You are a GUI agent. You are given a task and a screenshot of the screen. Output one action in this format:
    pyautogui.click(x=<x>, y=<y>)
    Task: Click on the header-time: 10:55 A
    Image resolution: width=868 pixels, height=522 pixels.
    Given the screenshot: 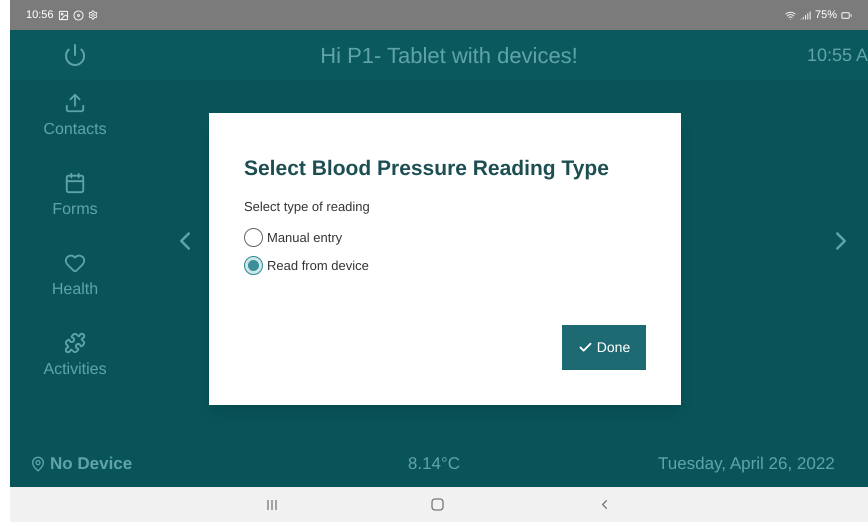 What is the action you would take?
    pyautogui.click(x=837, y=55)
    